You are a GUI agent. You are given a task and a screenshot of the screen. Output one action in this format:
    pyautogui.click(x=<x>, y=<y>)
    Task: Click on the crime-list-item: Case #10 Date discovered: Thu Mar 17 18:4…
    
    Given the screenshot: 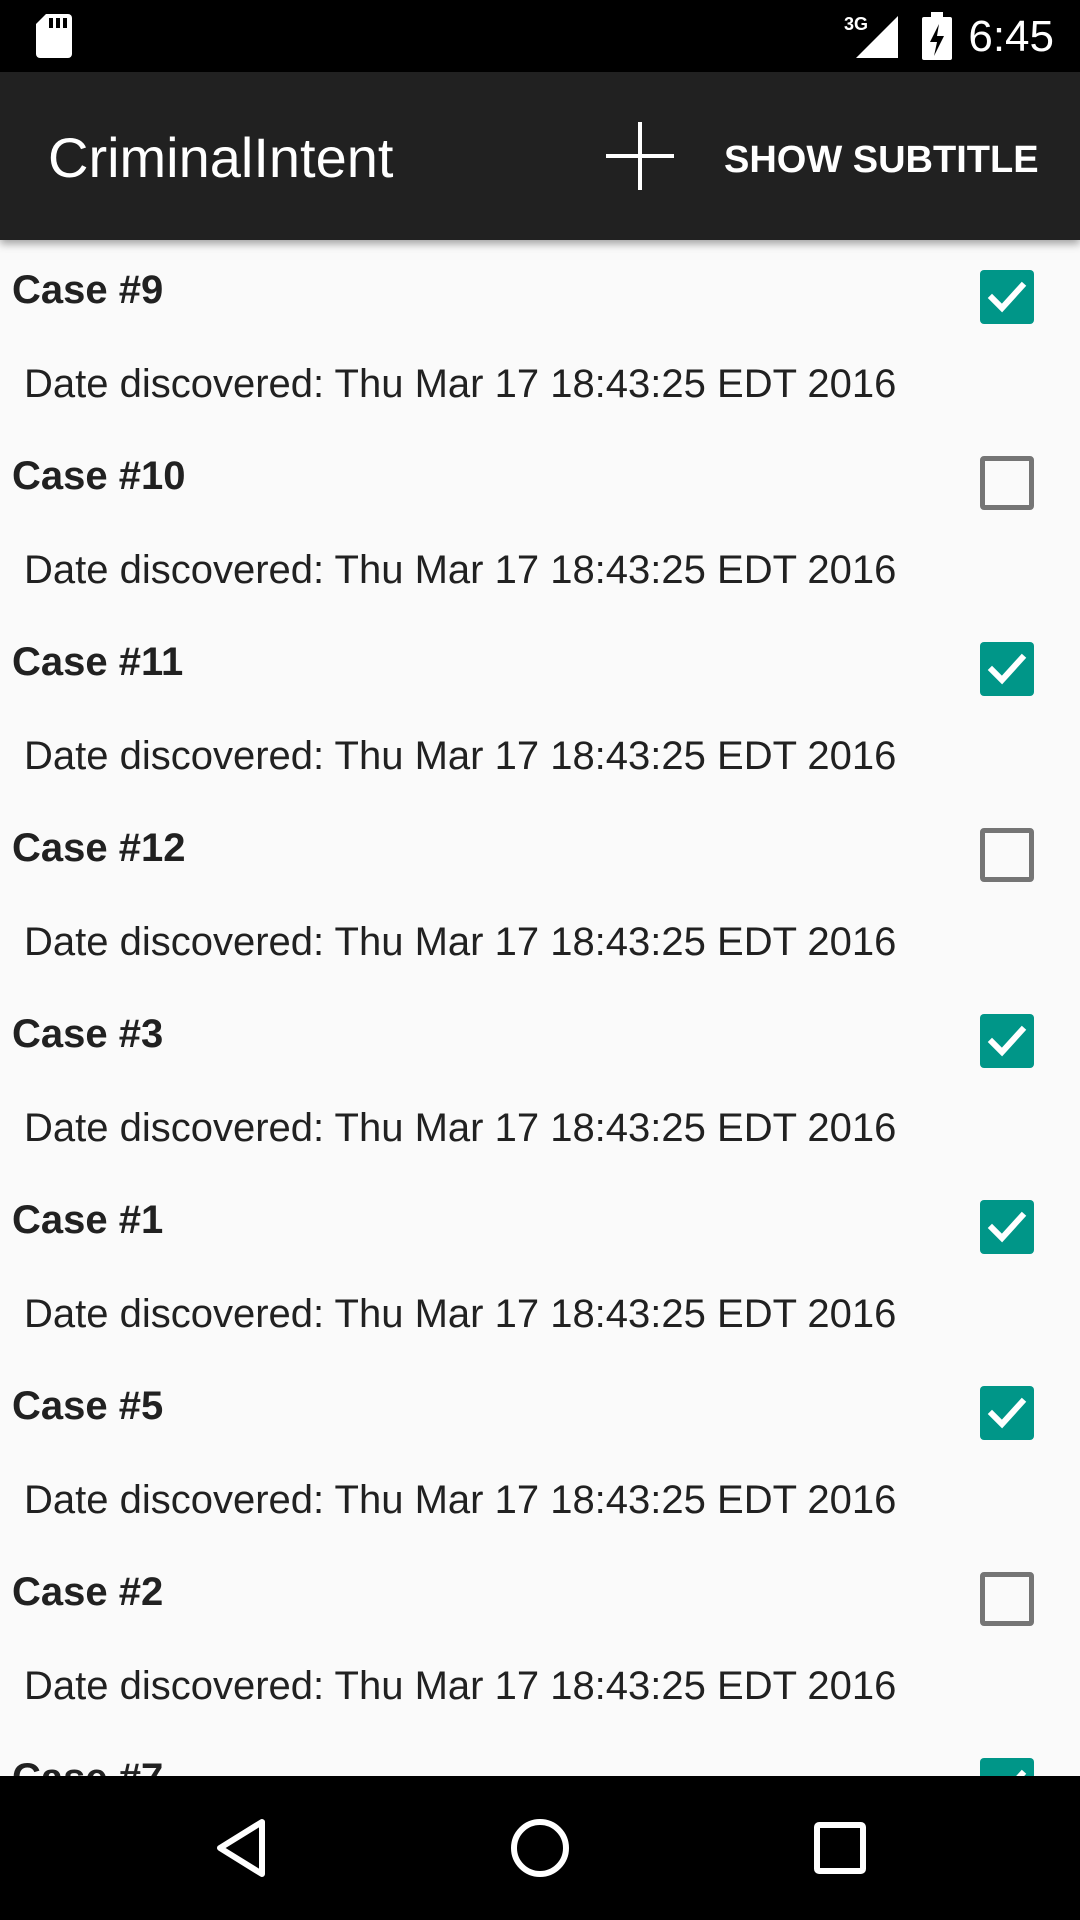 What is the action you would take?
    pyautogui.click(x=540, y=519)
    